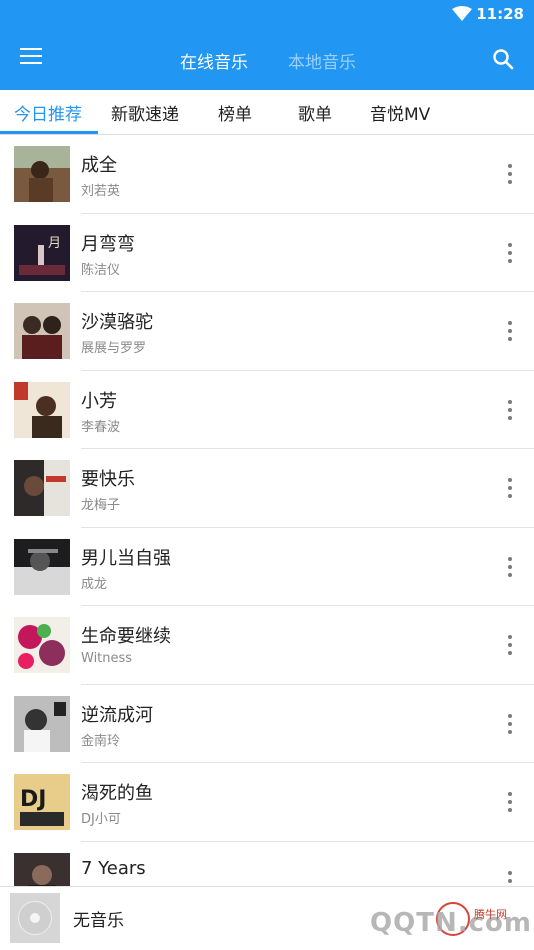  What do you see at coordinates (267, 59) in the screenshot?
I see `app-bar: 在线音乐 本地音乐` at bounding box center [267, 59].